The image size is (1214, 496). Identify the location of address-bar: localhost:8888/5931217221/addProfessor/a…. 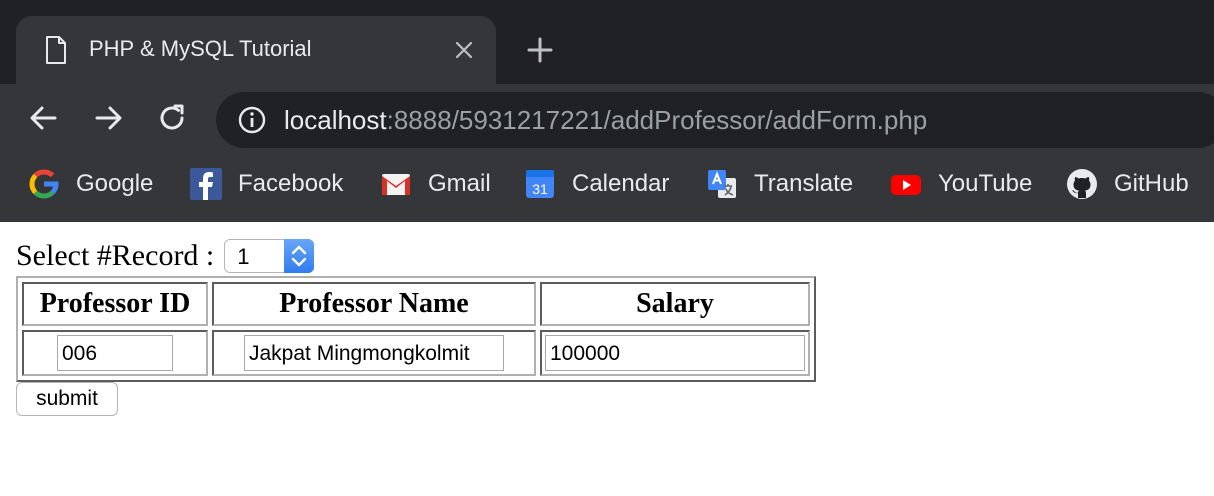
(715, 120).